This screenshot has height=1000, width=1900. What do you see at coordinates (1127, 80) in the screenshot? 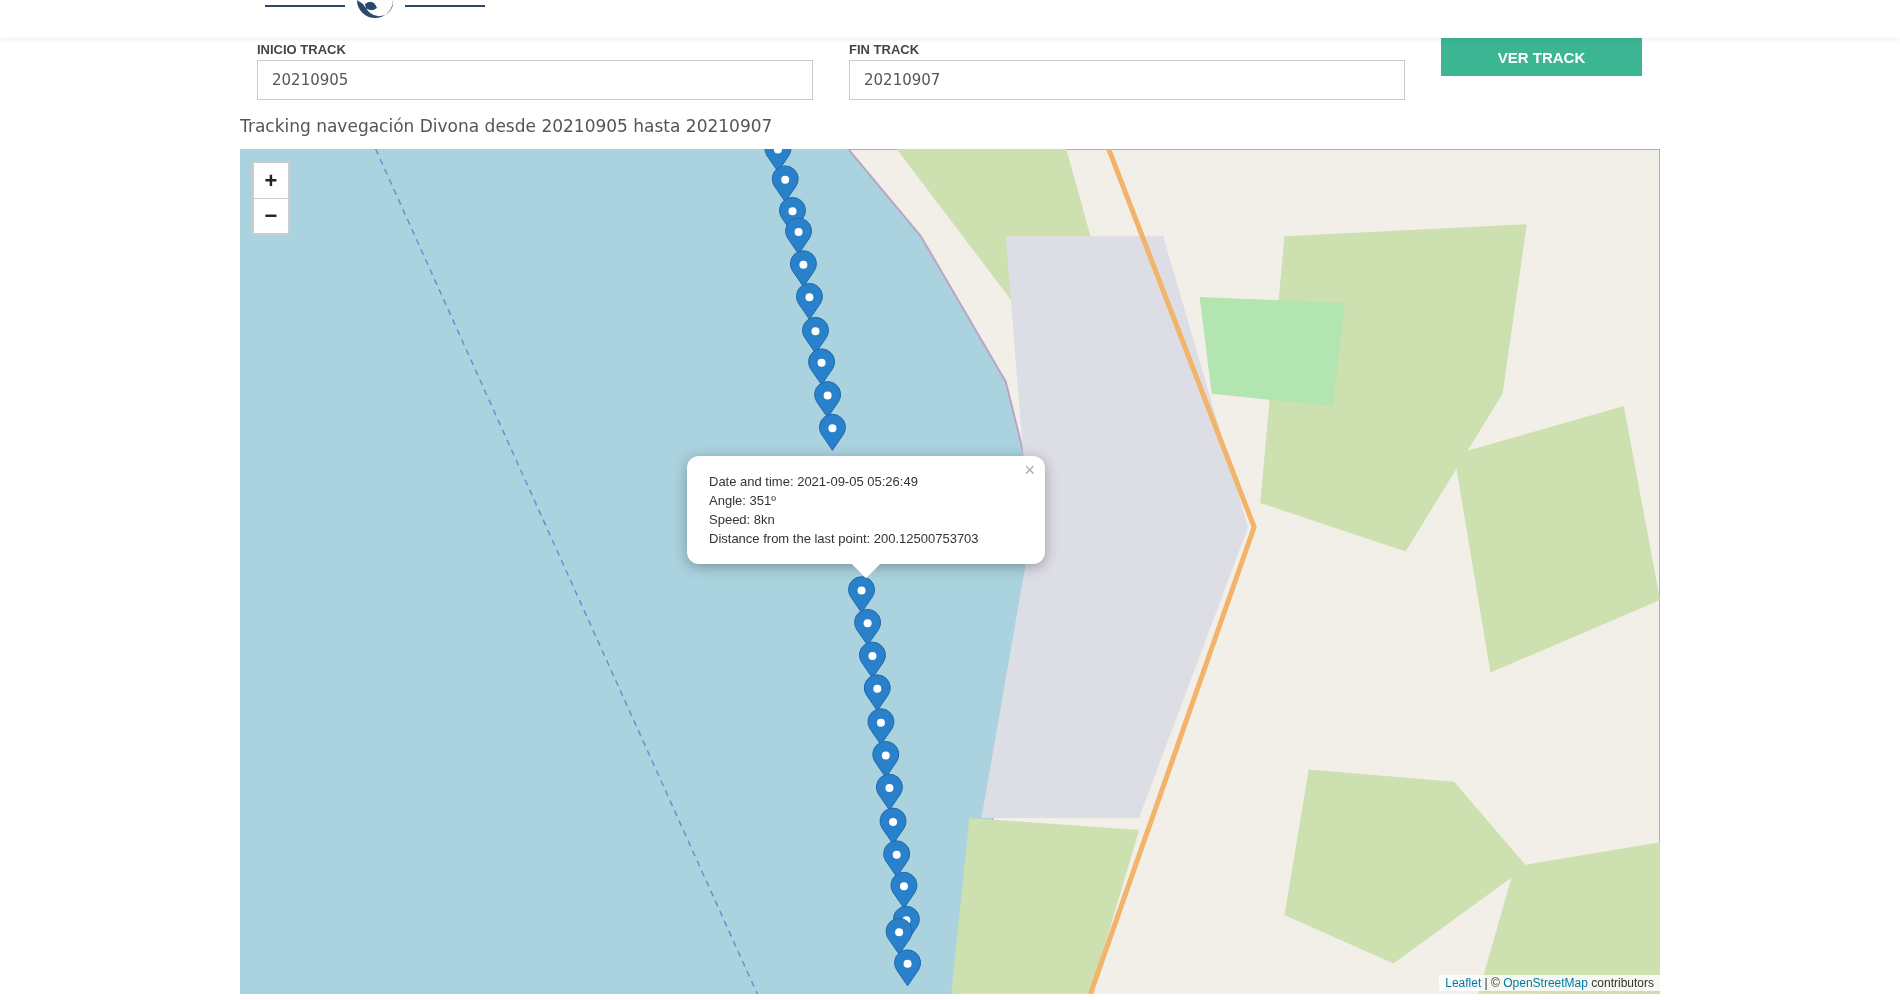
I see `input-field: 20210907` at bounding box center [1127, 80].